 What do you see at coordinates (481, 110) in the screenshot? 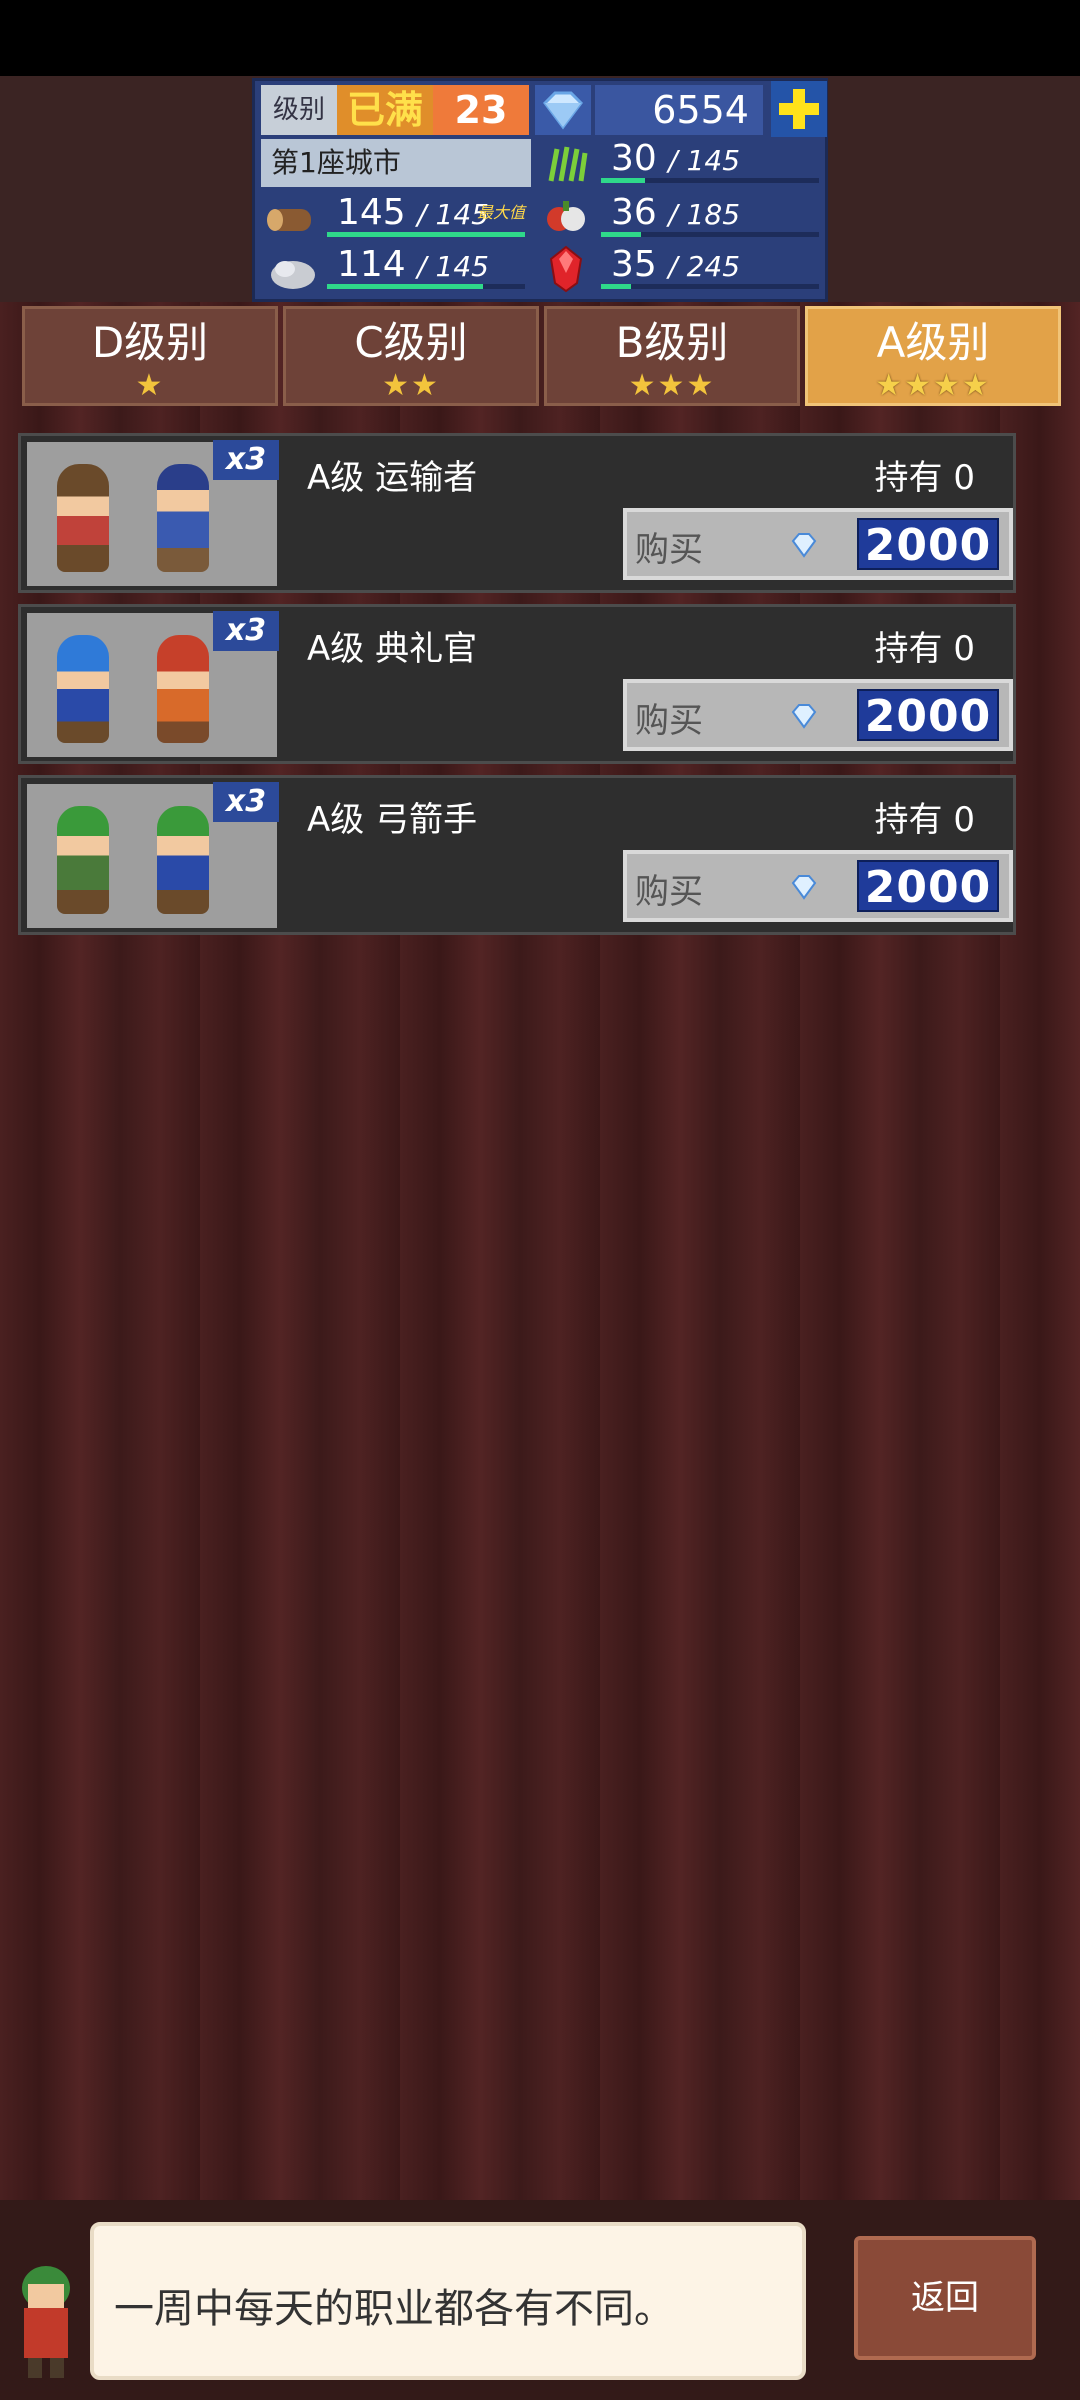
I see `level-value: 23` at bounding box center [481, 110].